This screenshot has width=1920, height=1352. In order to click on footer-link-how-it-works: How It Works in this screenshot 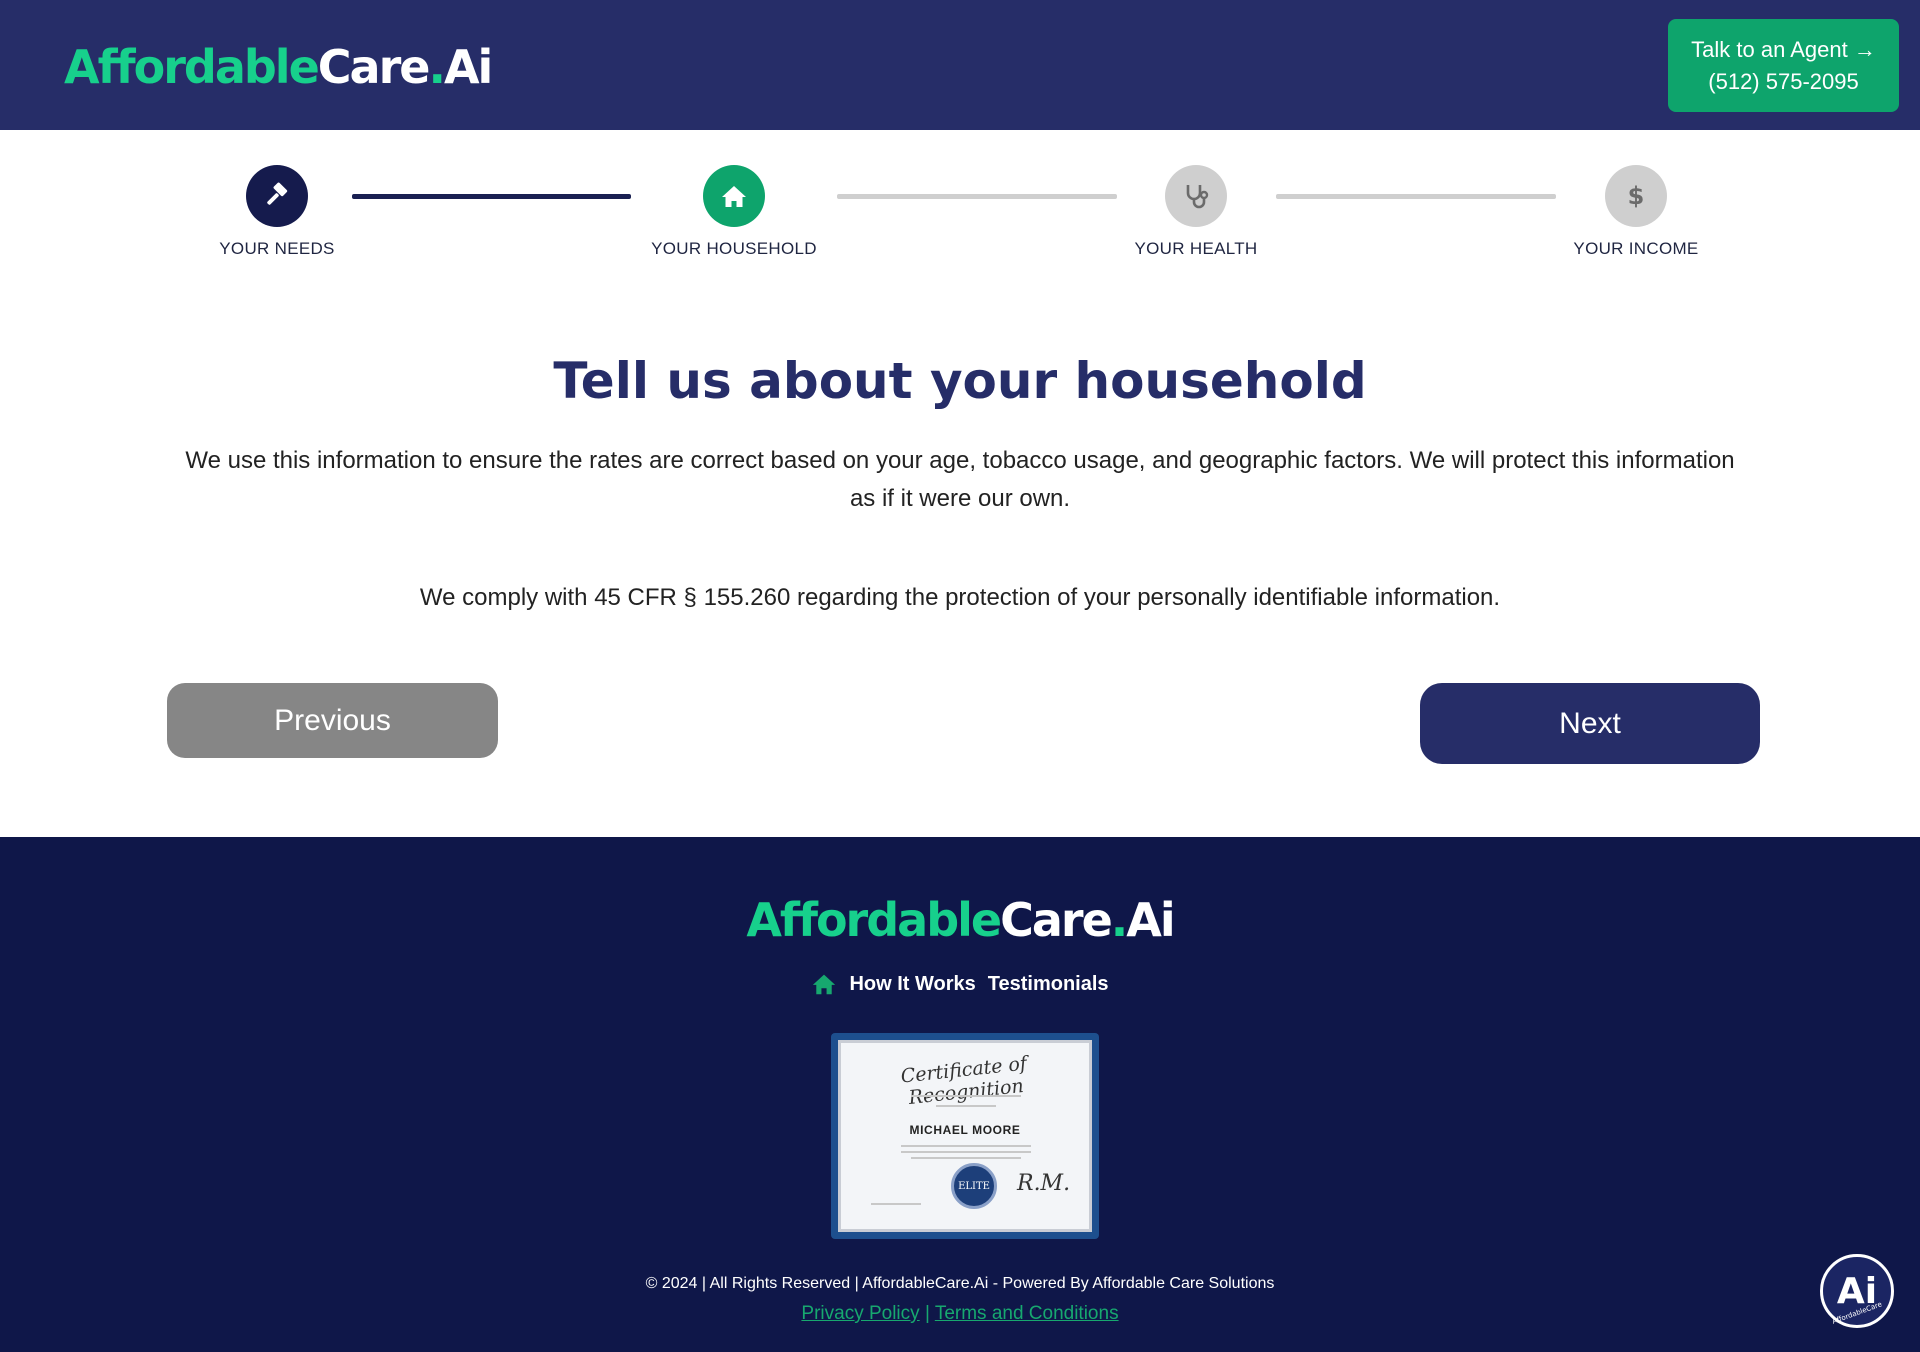, I will do `click(912, 984)`.